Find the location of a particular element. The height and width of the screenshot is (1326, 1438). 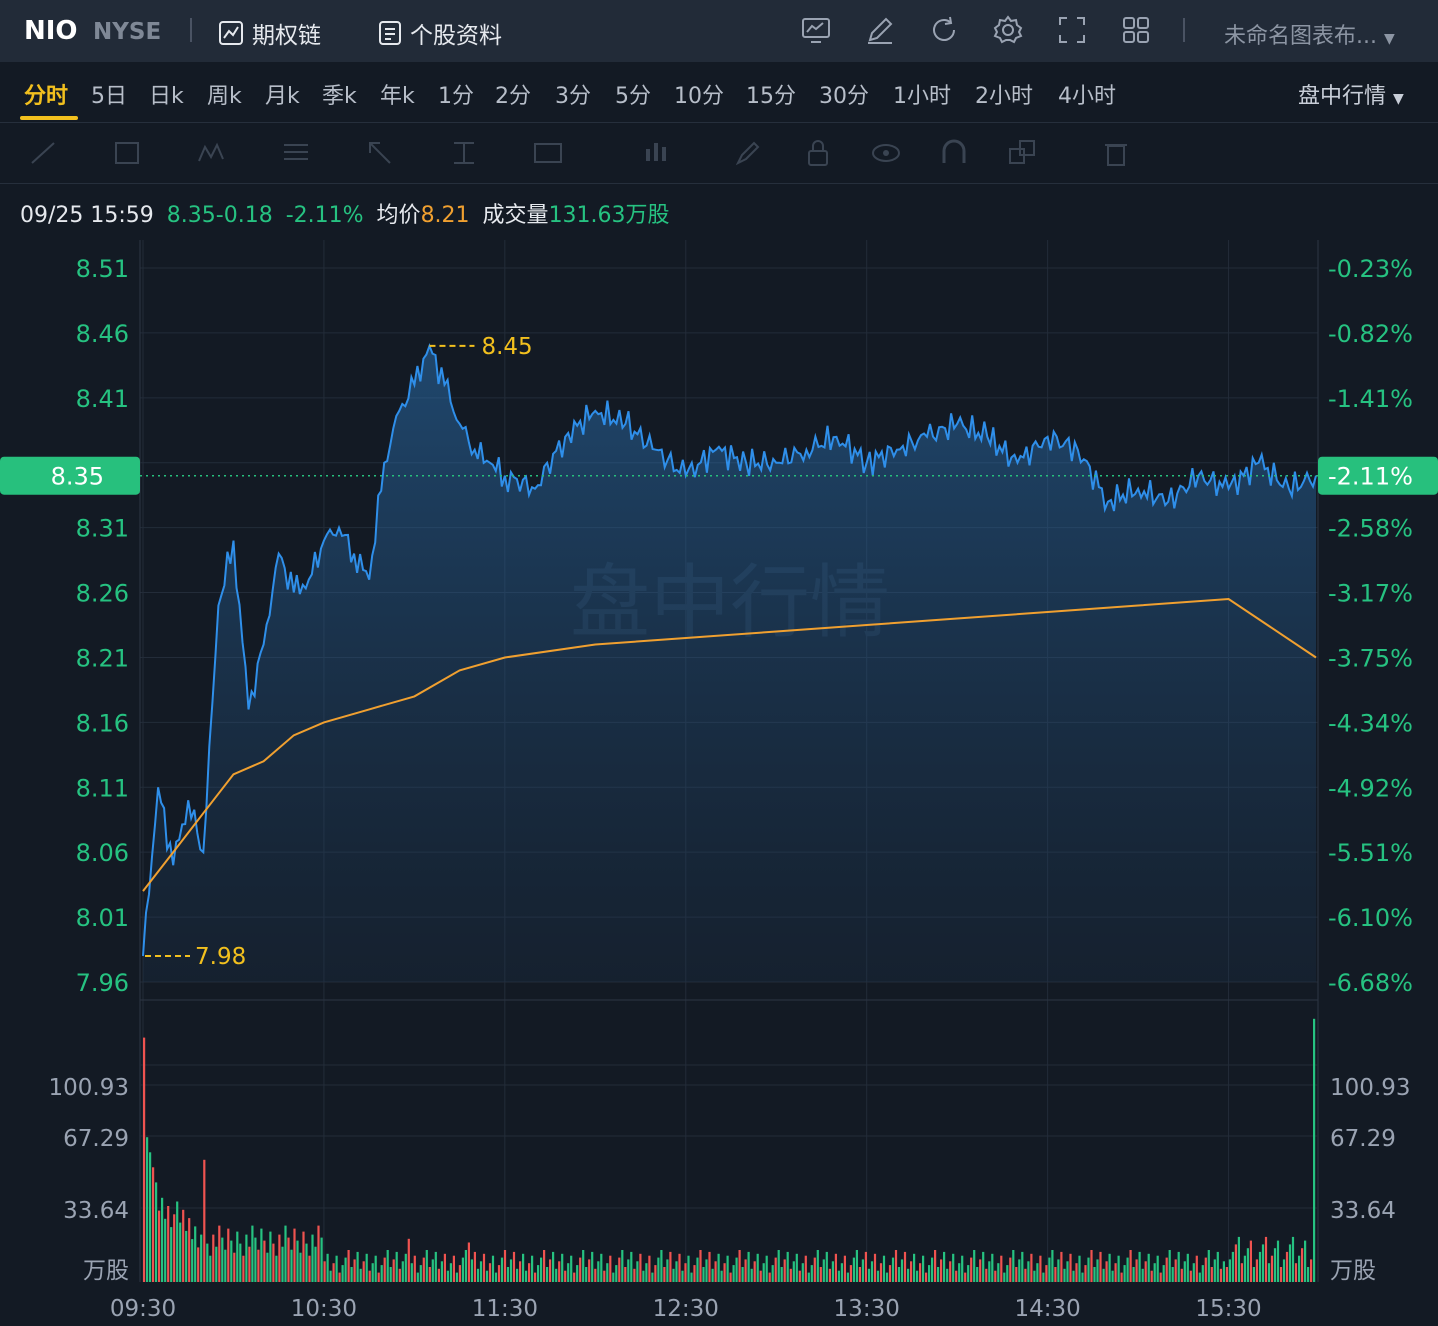

tab-timeframe-4: 月k is located at coordinates (282, 94).